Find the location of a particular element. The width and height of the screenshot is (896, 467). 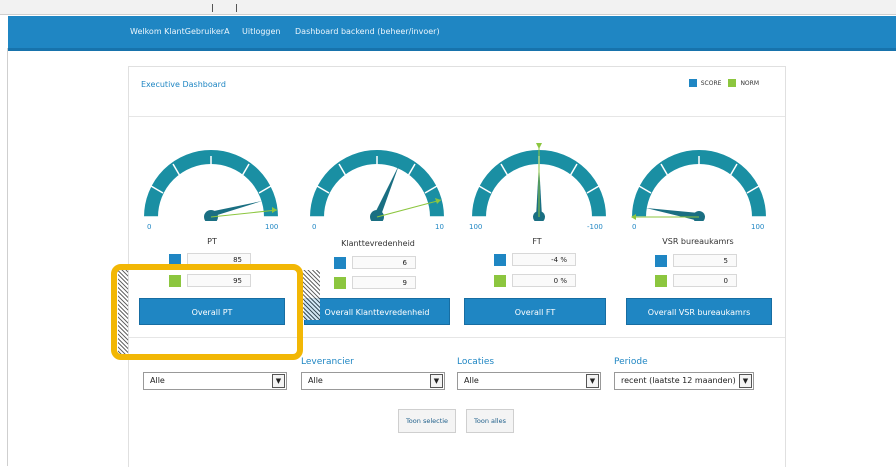

overall-ft-button: Overall FT is located at coordinates (535, 311).